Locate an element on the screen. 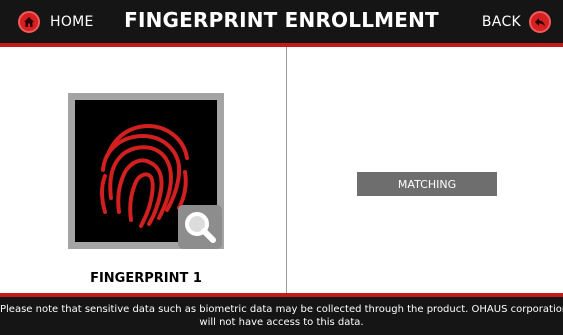  magnifier-icon is located at coordinates (200, 227).